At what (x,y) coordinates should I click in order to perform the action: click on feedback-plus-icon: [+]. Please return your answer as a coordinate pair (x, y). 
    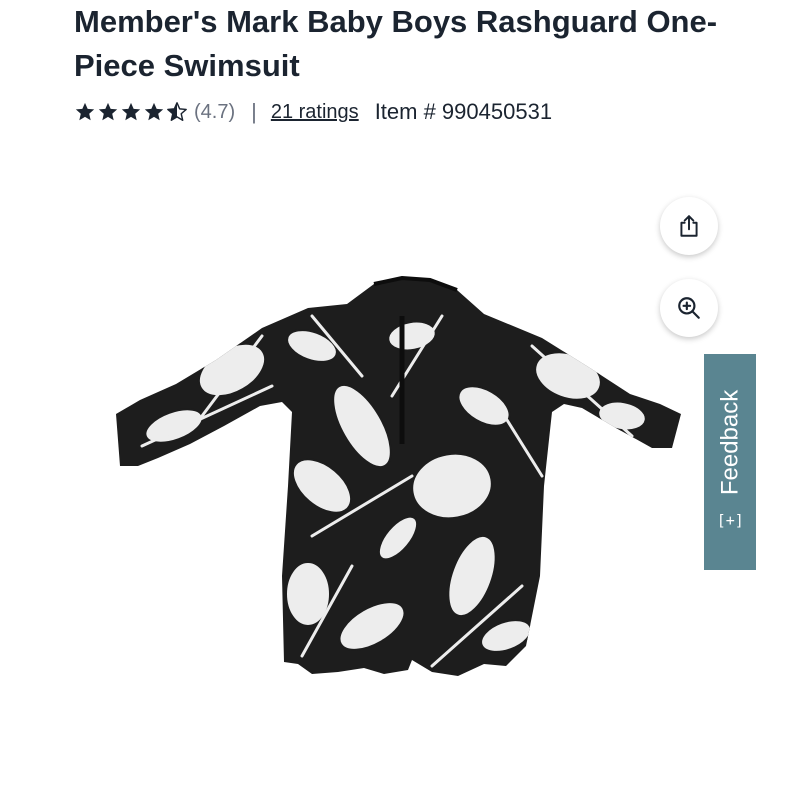
    Looking at the image, I should click on (730, 520).